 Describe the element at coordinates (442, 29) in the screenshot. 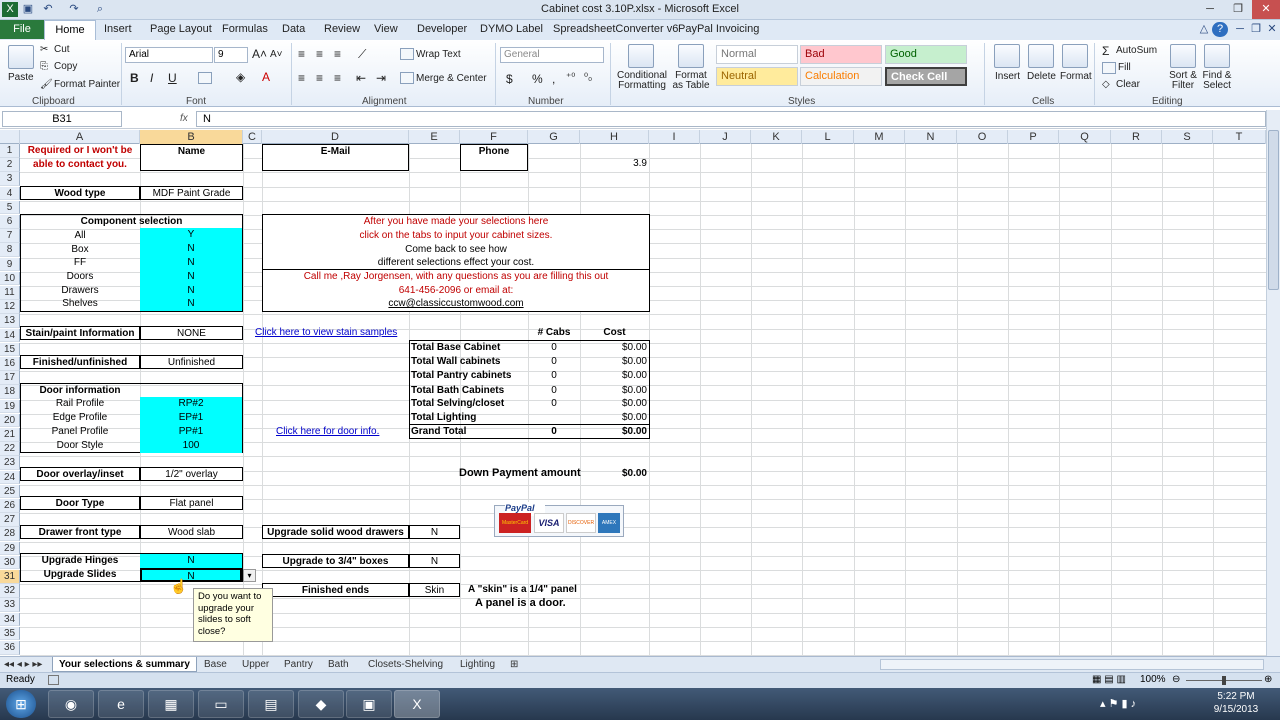

I see `tab-developer: Developer` at that location.